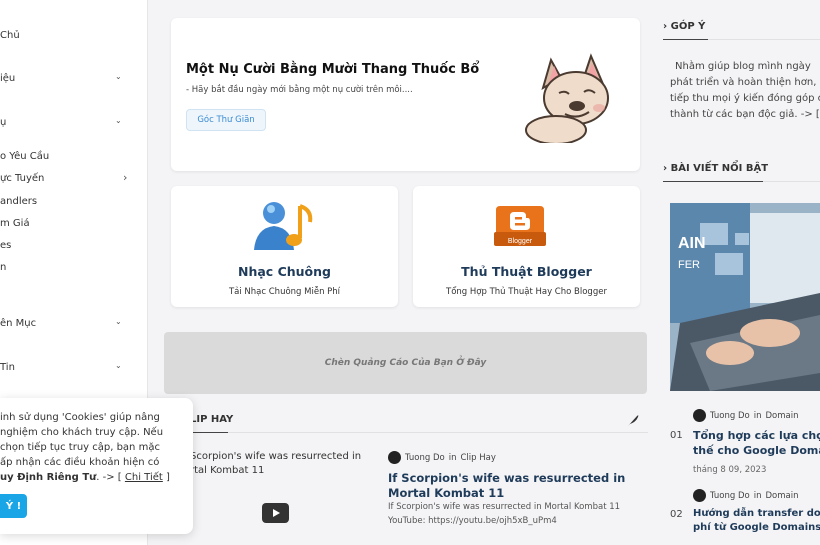 This screenshot has width=820, height=545. I want to click on sidebar-item-label: n, so click(3, 267).